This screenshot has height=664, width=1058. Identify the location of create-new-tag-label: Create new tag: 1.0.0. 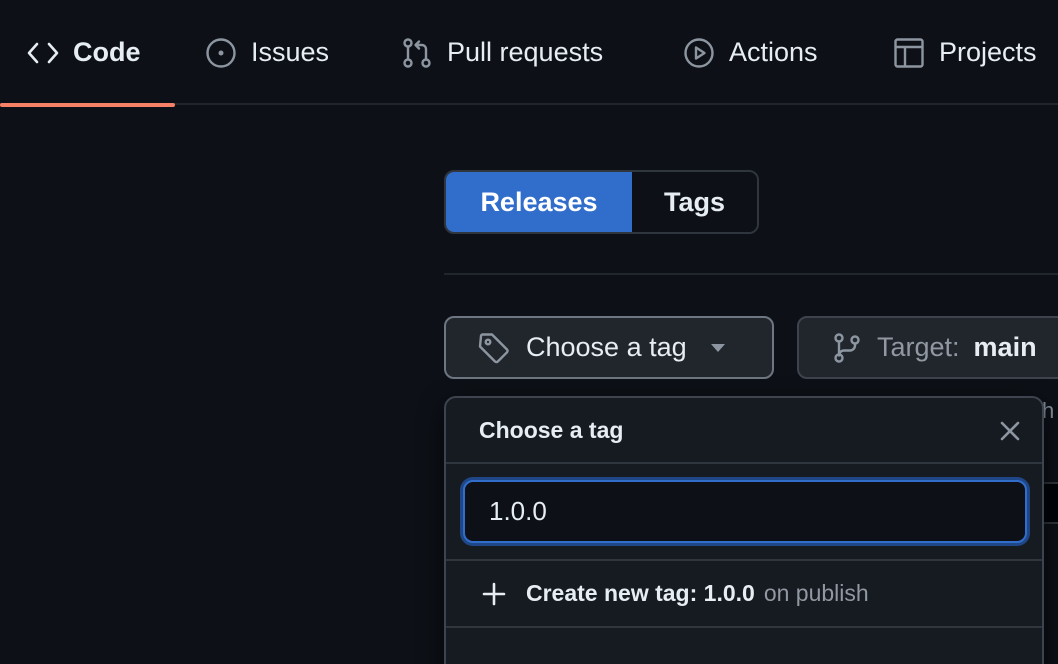
(640, 593).